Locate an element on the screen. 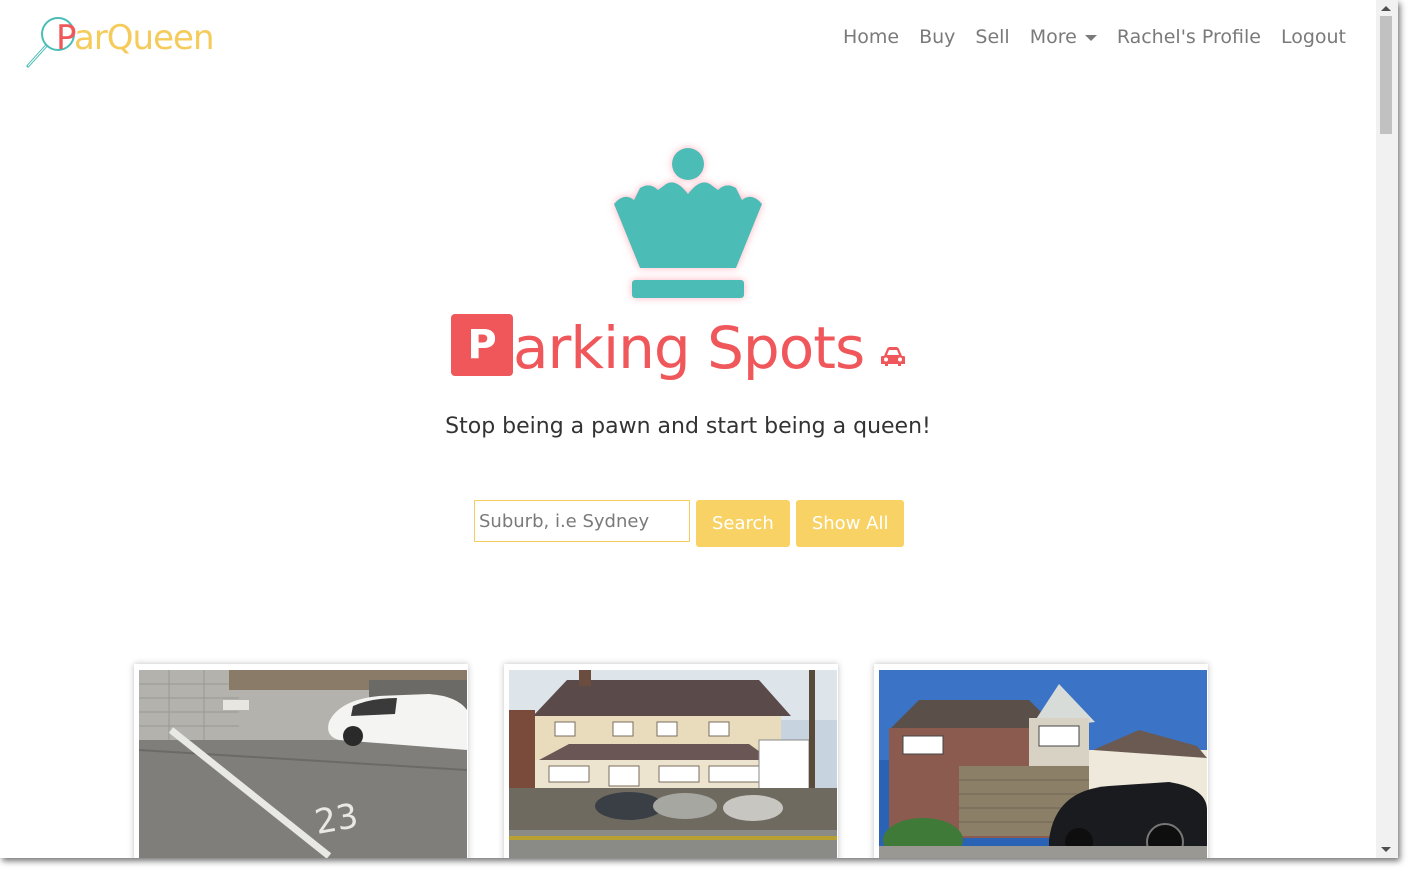 This screenshot has height=871, width=1408. nav-logout: Logout is located at coordinates (1313, 37).